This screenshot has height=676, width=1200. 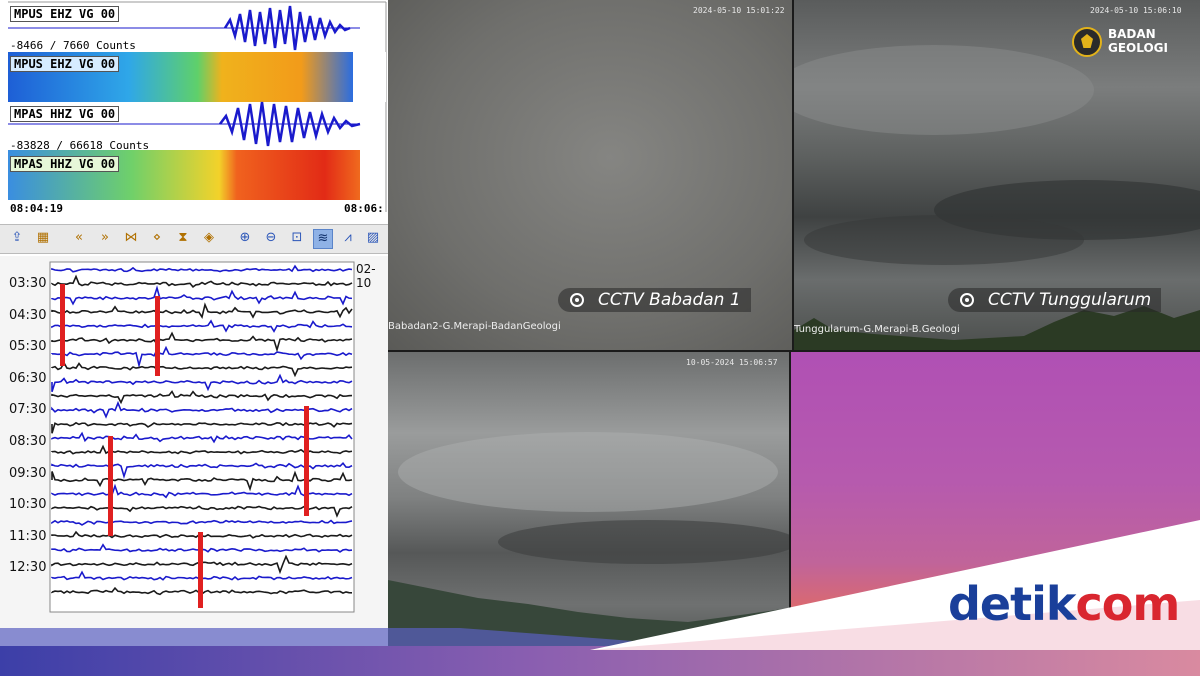 I want to click on table-icon: ▦, so click(x=43, y=238).